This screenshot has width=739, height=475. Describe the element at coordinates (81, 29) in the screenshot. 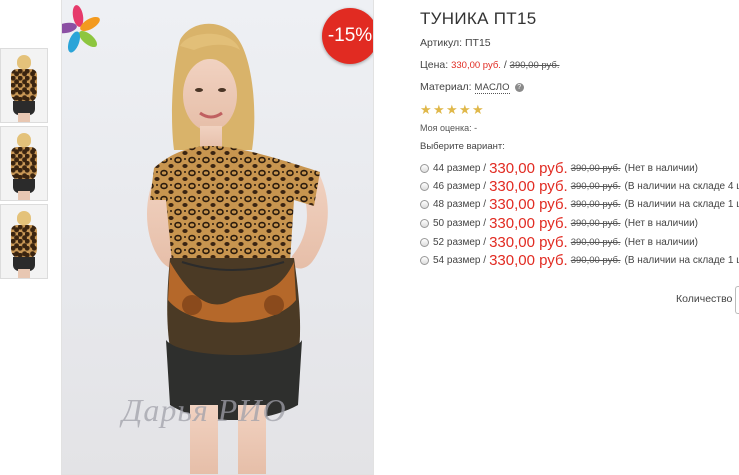

I see `brand-logo` at that location.